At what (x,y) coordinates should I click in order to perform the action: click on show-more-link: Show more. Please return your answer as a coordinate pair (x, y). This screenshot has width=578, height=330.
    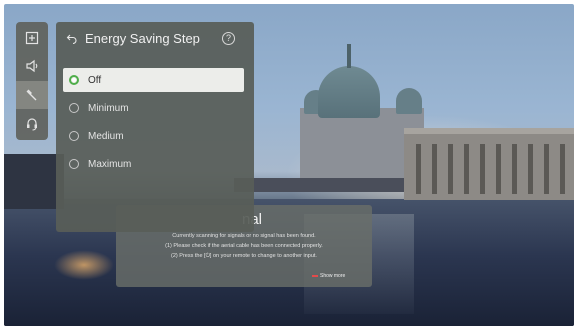
    Looking at the image, I should click on (328, 276).